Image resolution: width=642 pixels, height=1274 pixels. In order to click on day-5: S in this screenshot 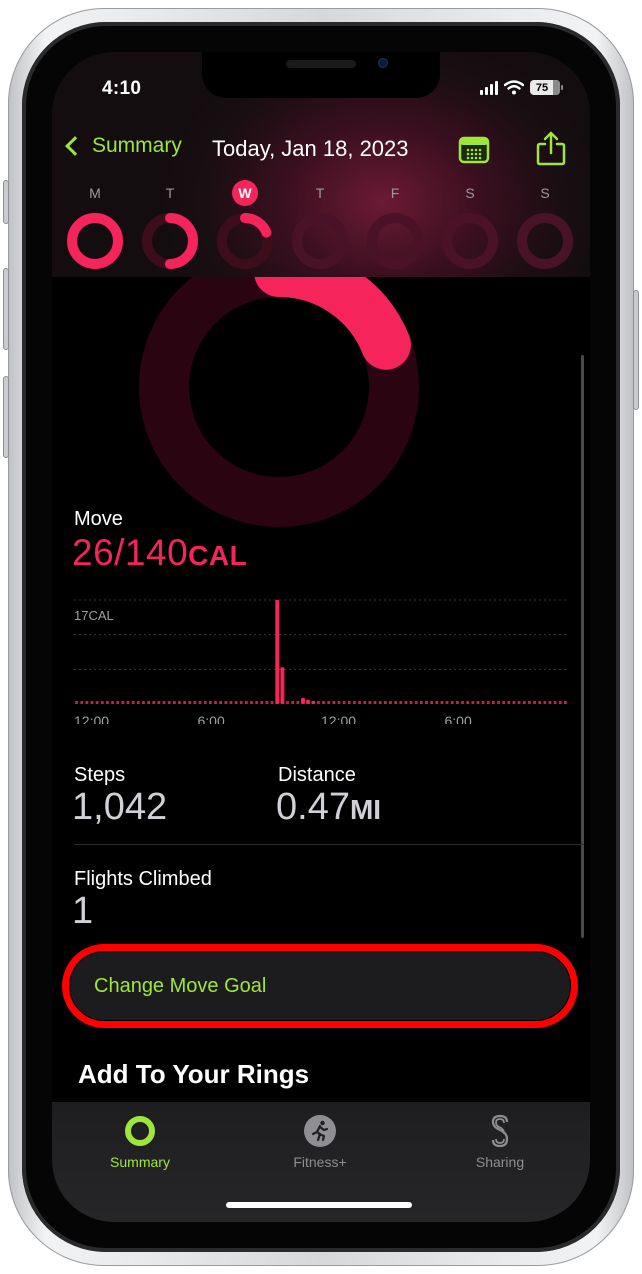, I will do `click(470, 225)`.